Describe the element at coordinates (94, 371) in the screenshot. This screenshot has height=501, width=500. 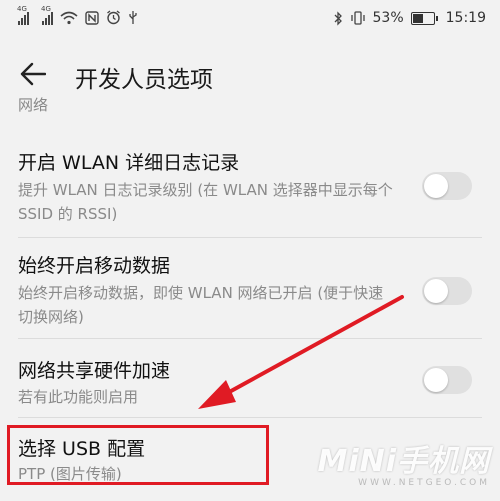
I see `setting-title: 网络共享硬件加速` at that location.